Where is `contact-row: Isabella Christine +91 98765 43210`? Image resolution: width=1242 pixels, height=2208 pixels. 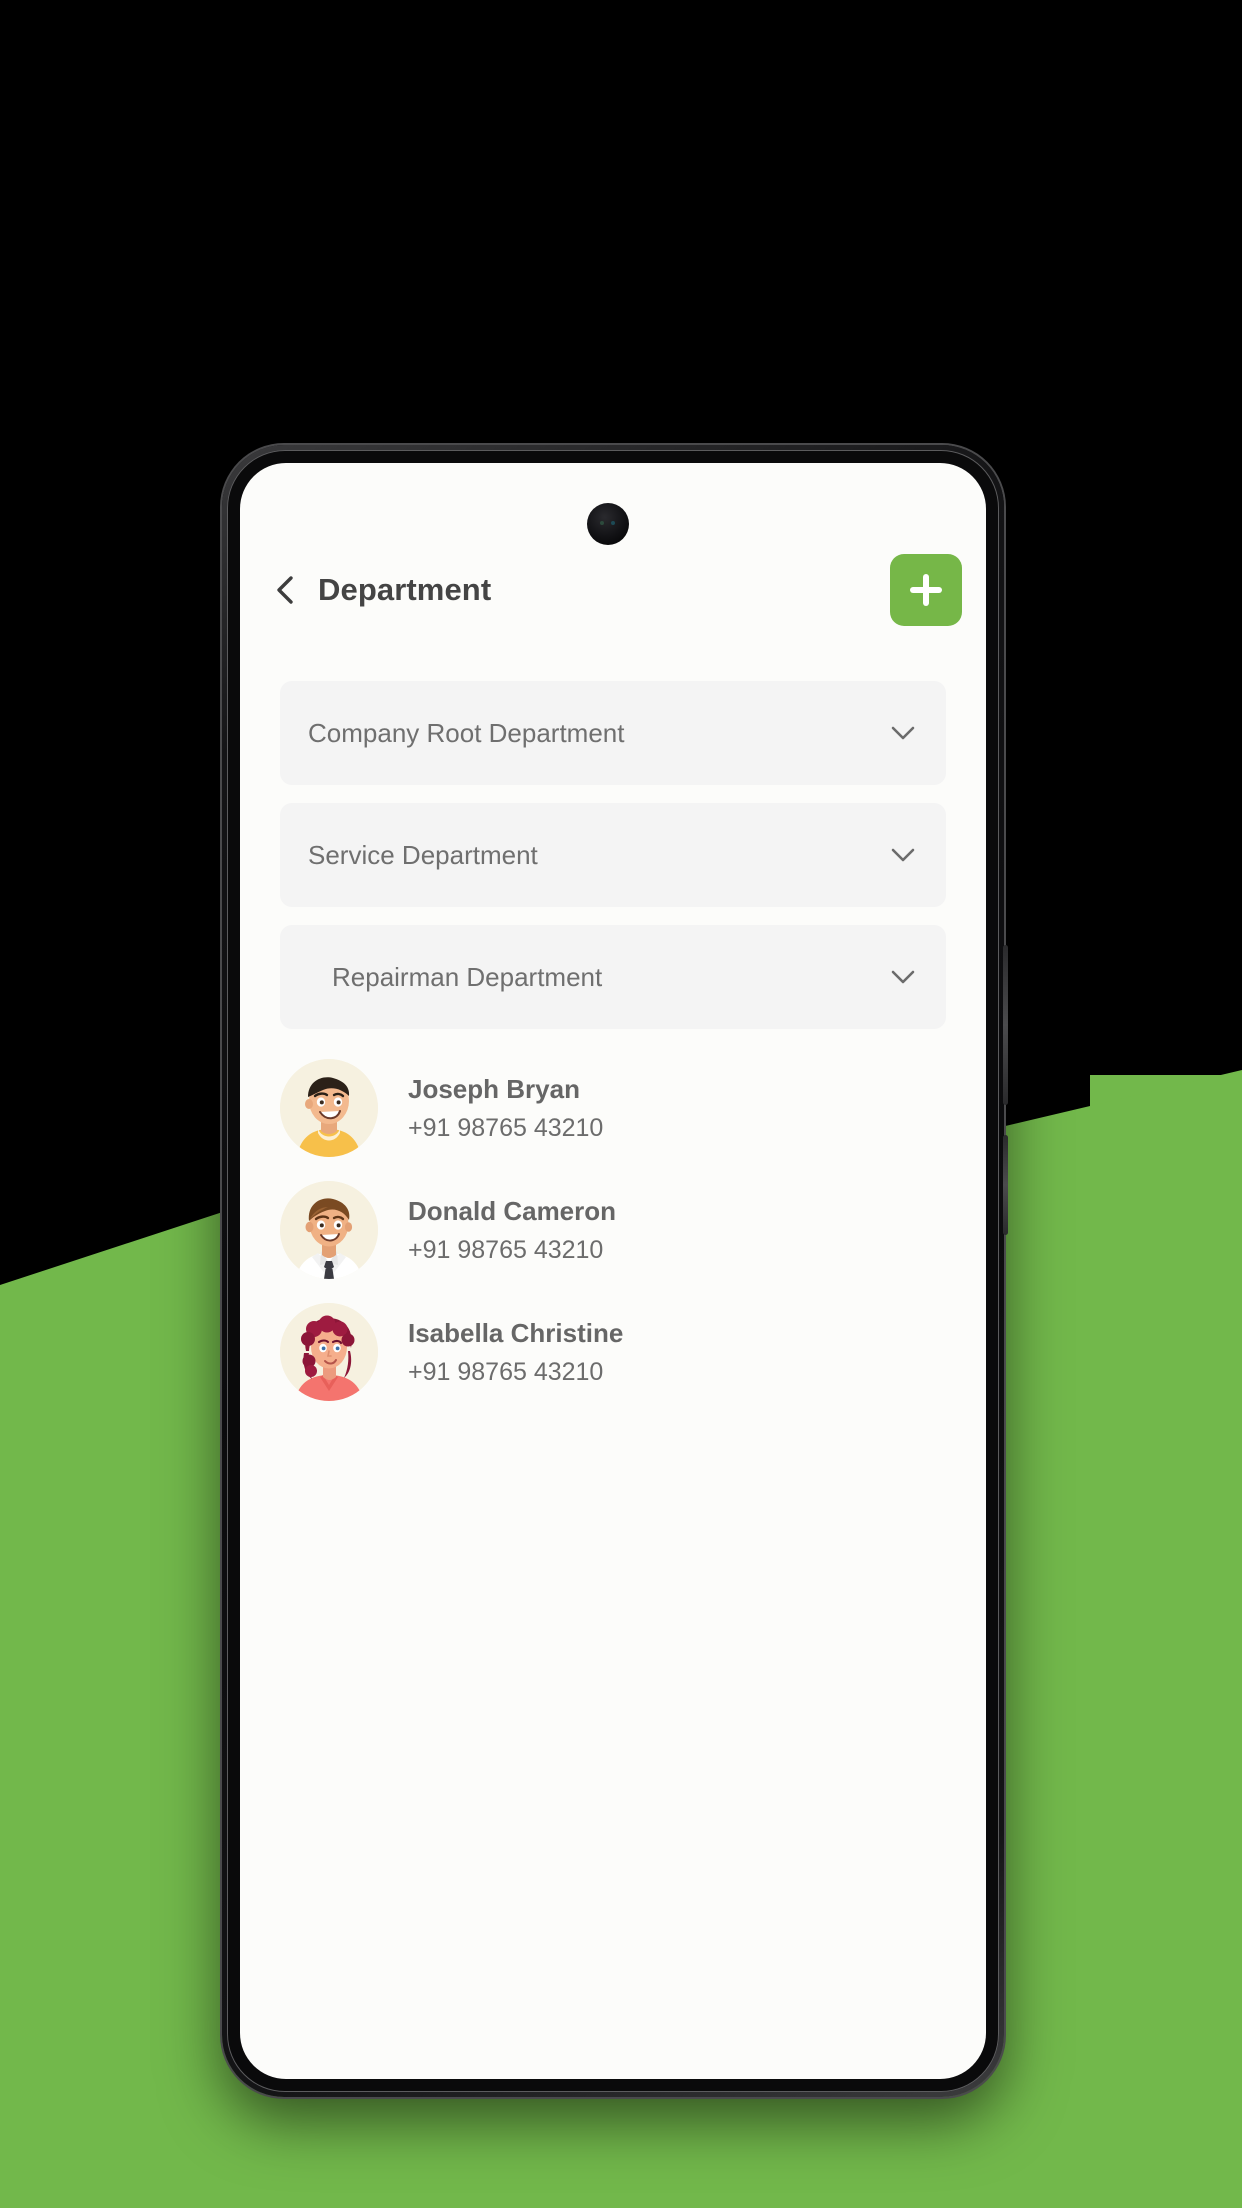
contact-row: Isabella Christine +91 98765 43210 is located at coordinates (613, 1352).